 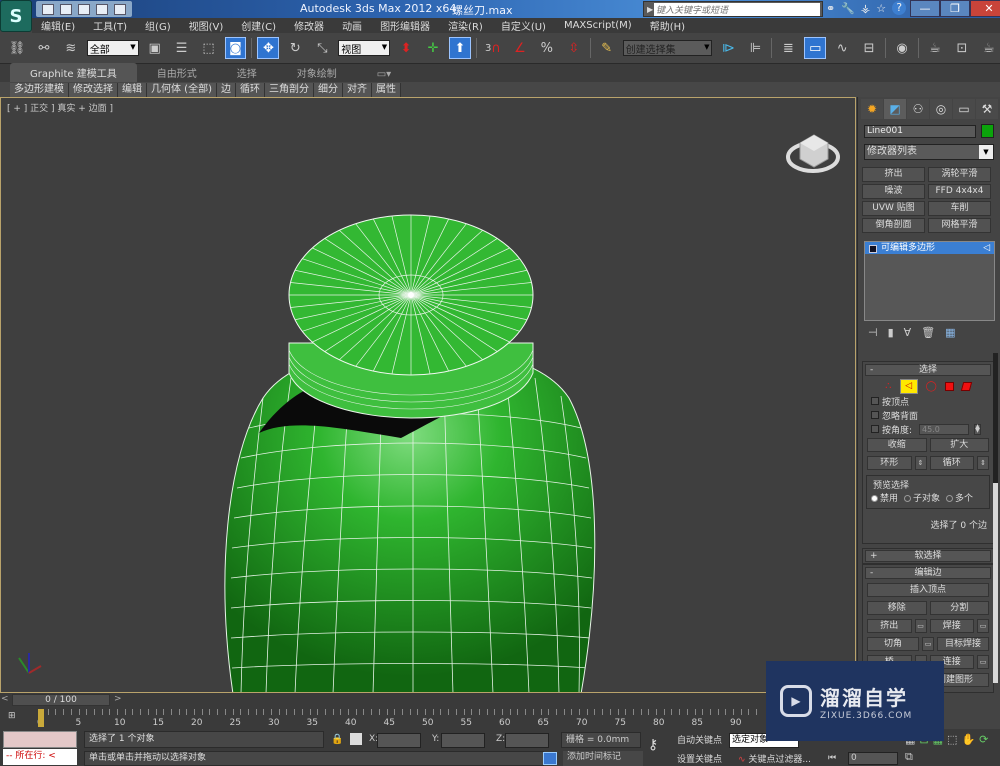 I want to click on orbit-icon: ⟳, so click(x=983, y=739).